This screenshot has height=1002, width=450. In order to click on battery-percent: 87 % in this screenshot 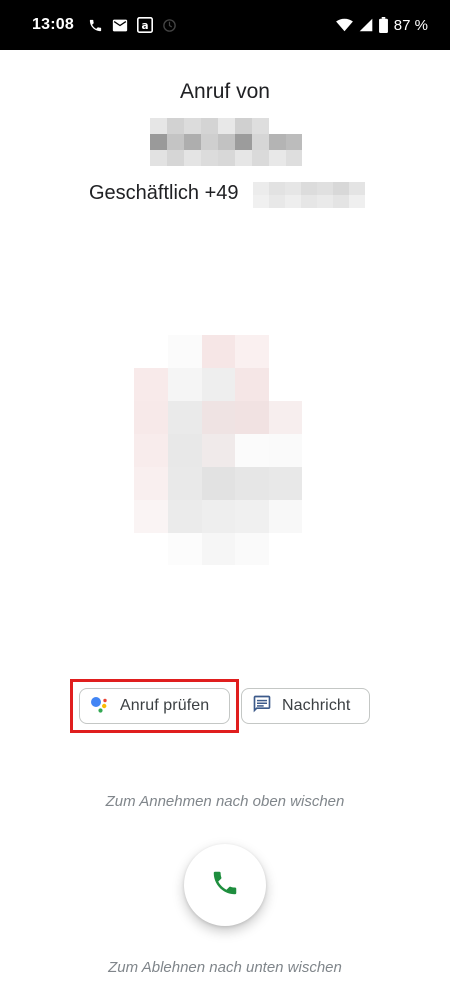, I will do `click(410, 25)`.